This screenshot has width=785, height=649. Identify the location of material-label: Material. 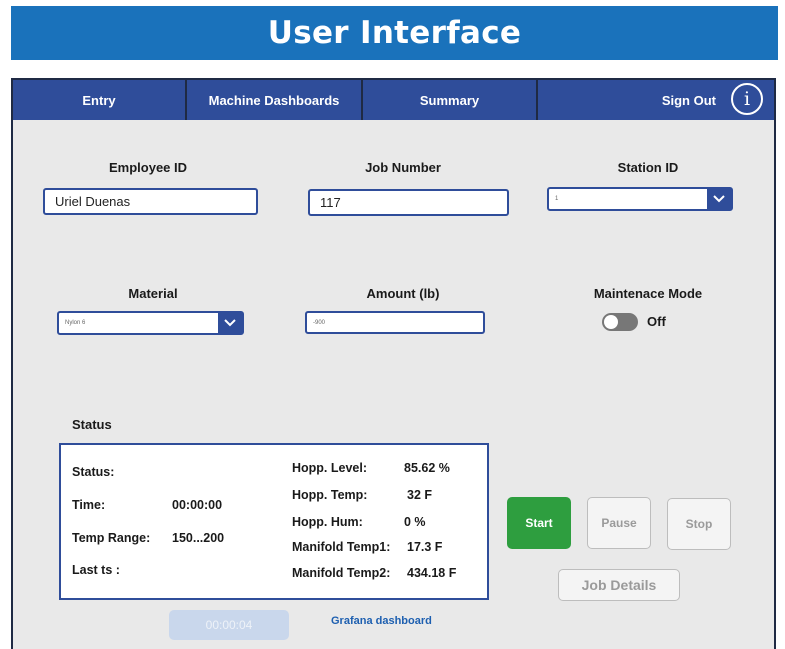
(153, 293).